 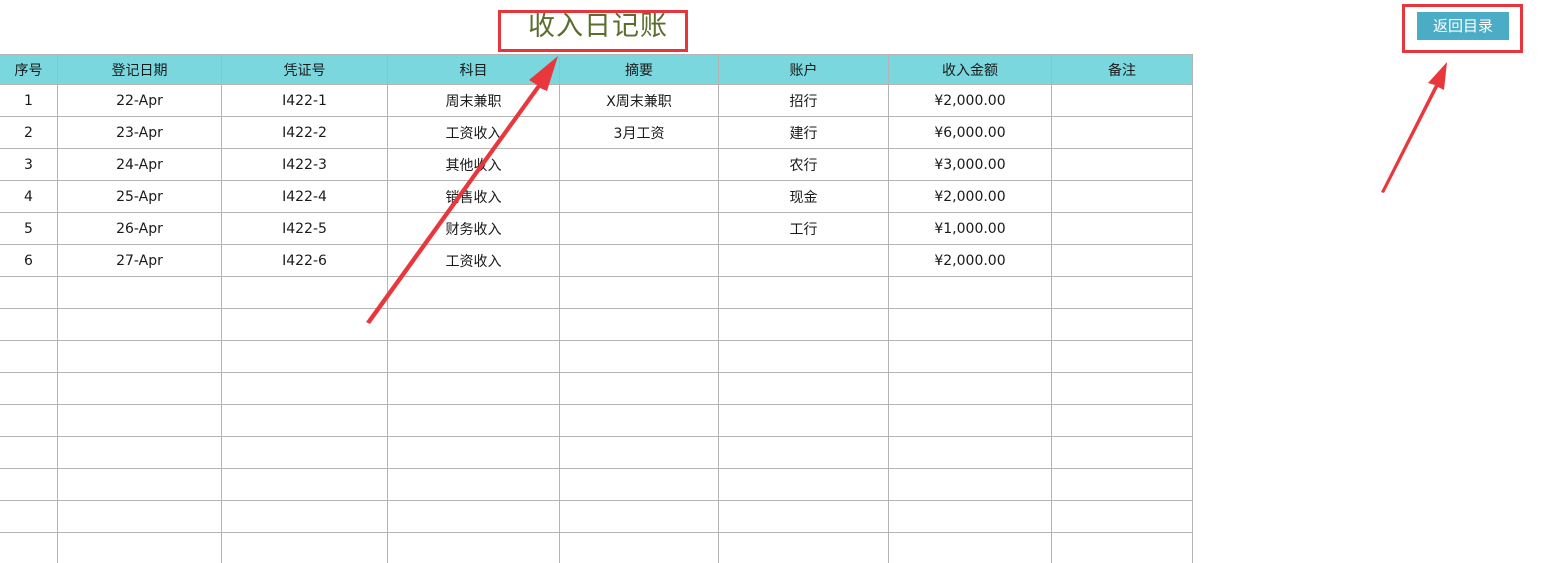 I want to click on header-subject: 科目, so click(x=473, y=69).